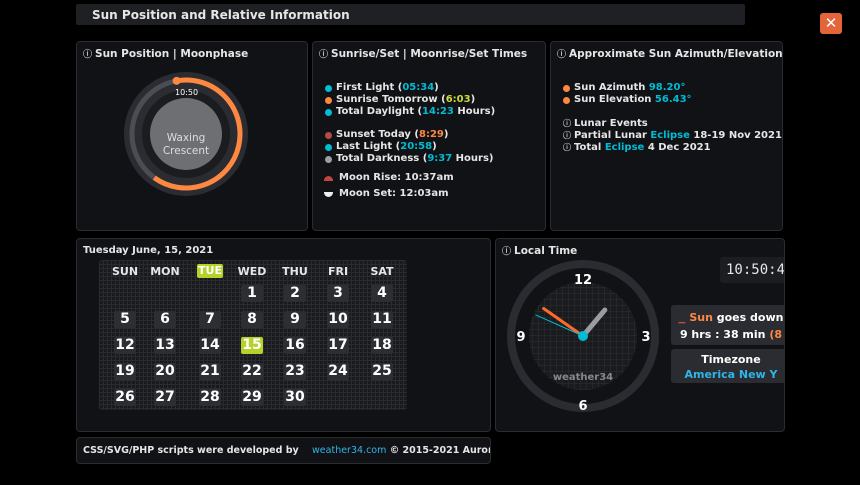  Describe the element at coordinates (409, 135) in the screenshot. I see `sunset-row: Sunset Today (8:29)` at that location.